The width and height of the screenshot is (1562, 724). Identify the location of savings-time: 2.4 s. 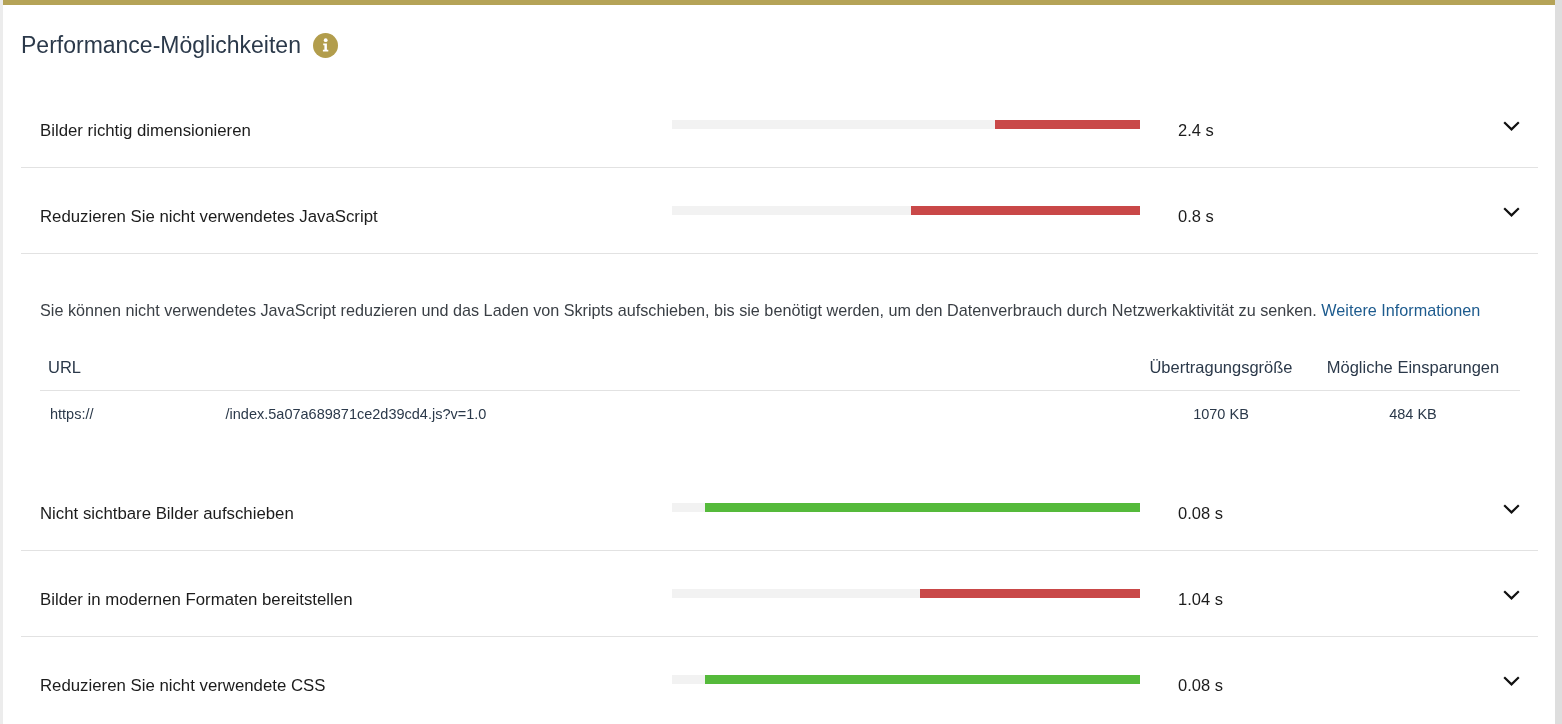
(1196, 130).